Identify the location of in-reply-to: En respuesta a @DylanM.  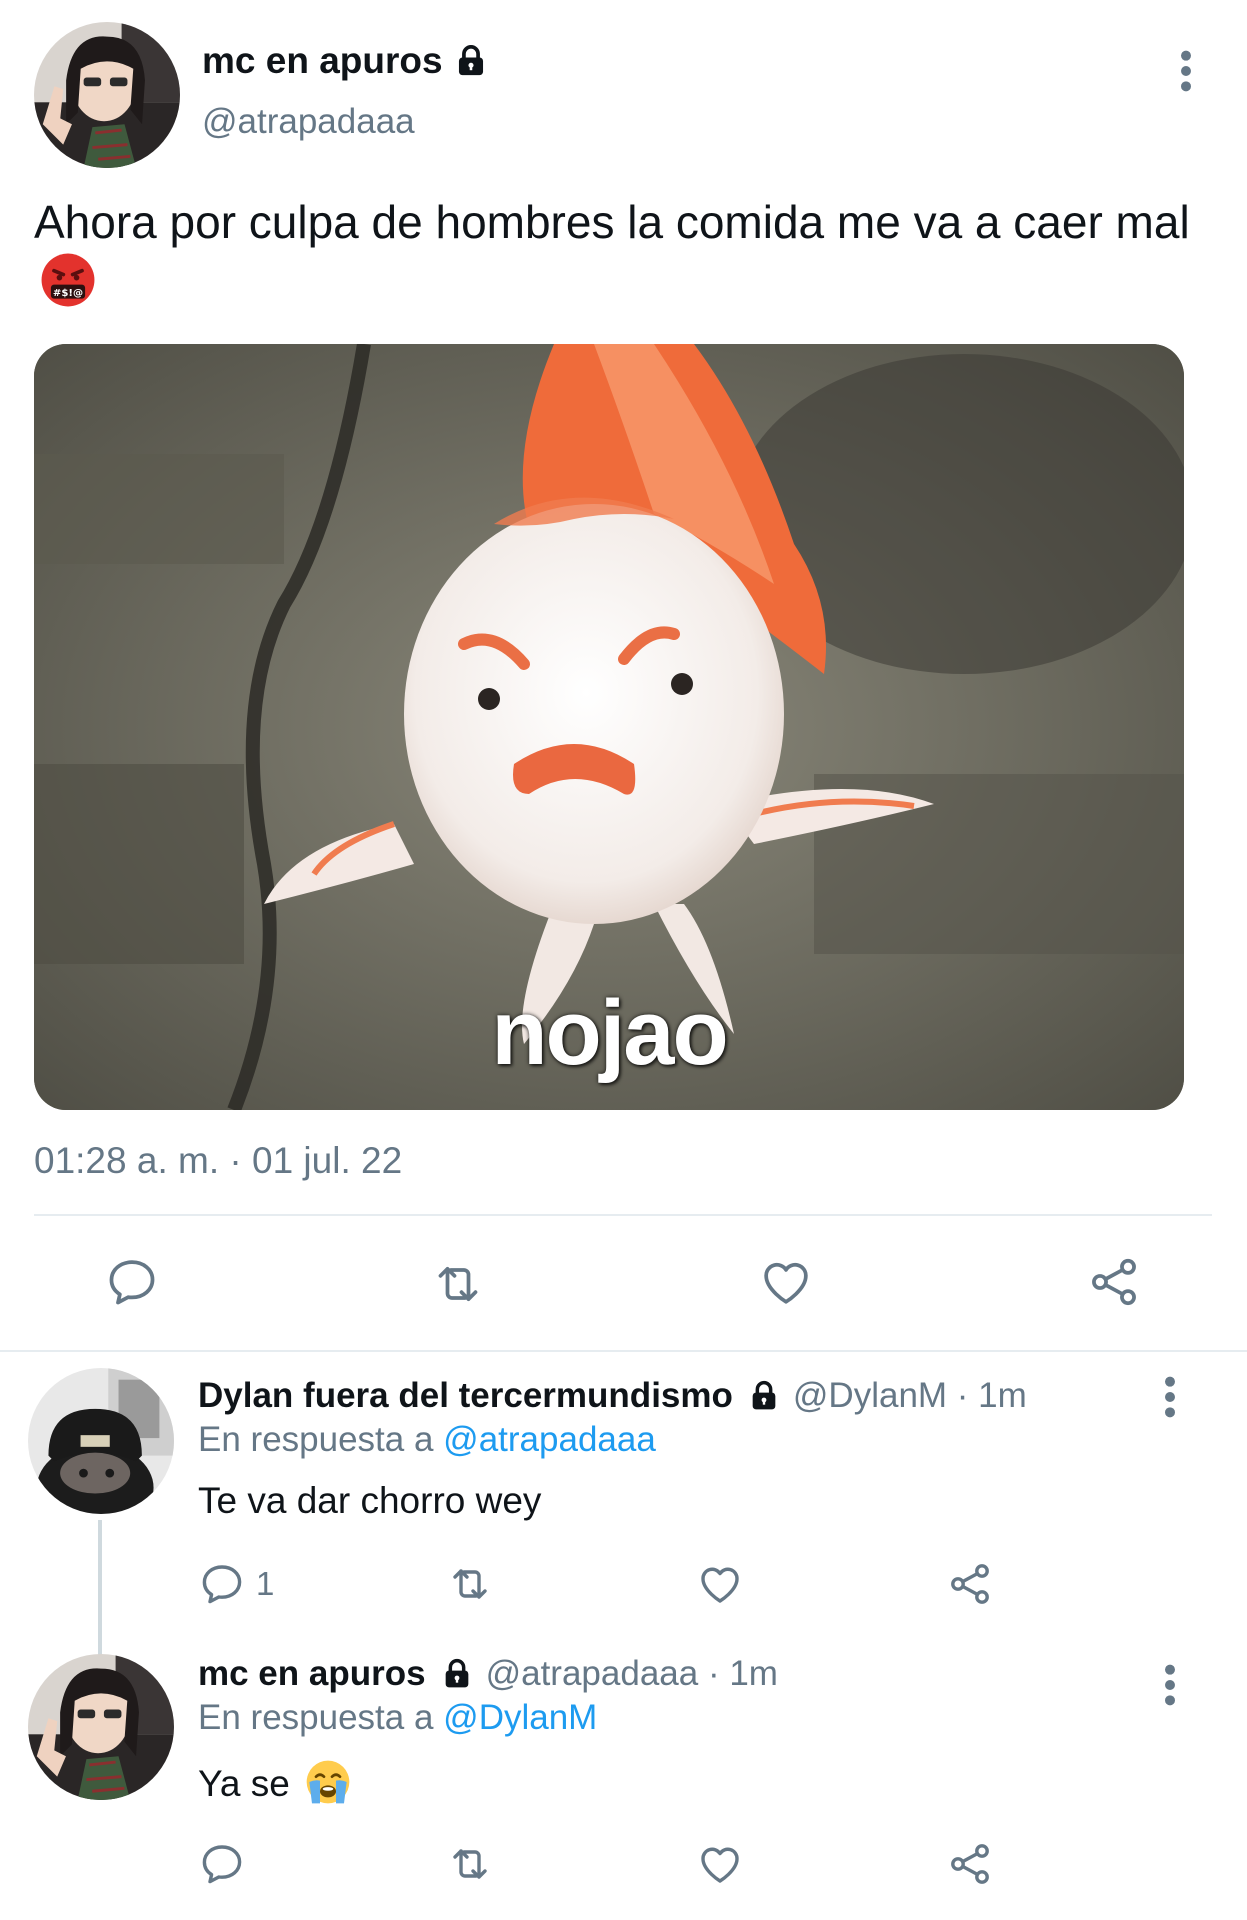
(397, 1718).